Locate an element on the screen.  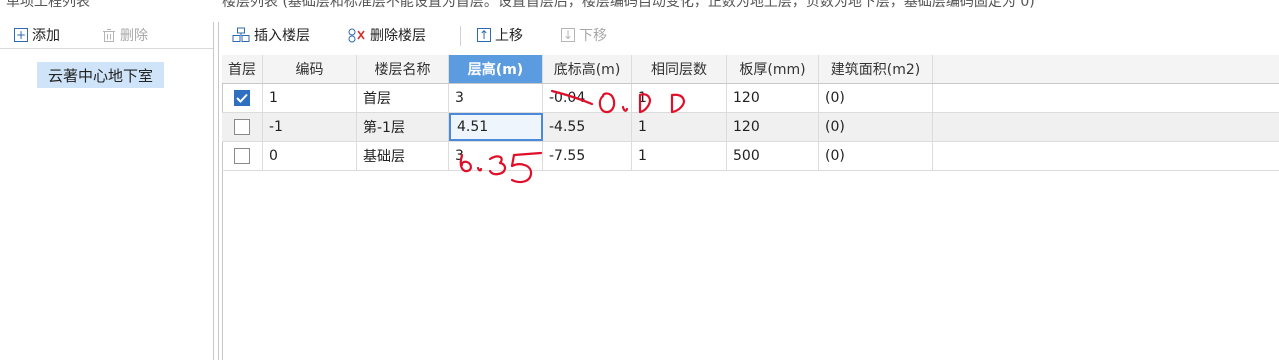
column-header-building-area: 建筑面积(m2) is located at coordinates (876, 69).